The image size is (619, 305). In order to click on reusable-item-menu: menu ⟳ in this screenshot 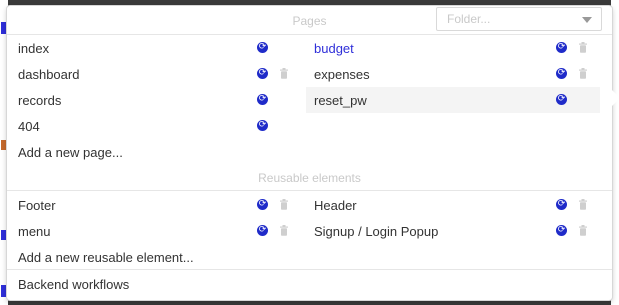, I will do `click(155, 231)`.